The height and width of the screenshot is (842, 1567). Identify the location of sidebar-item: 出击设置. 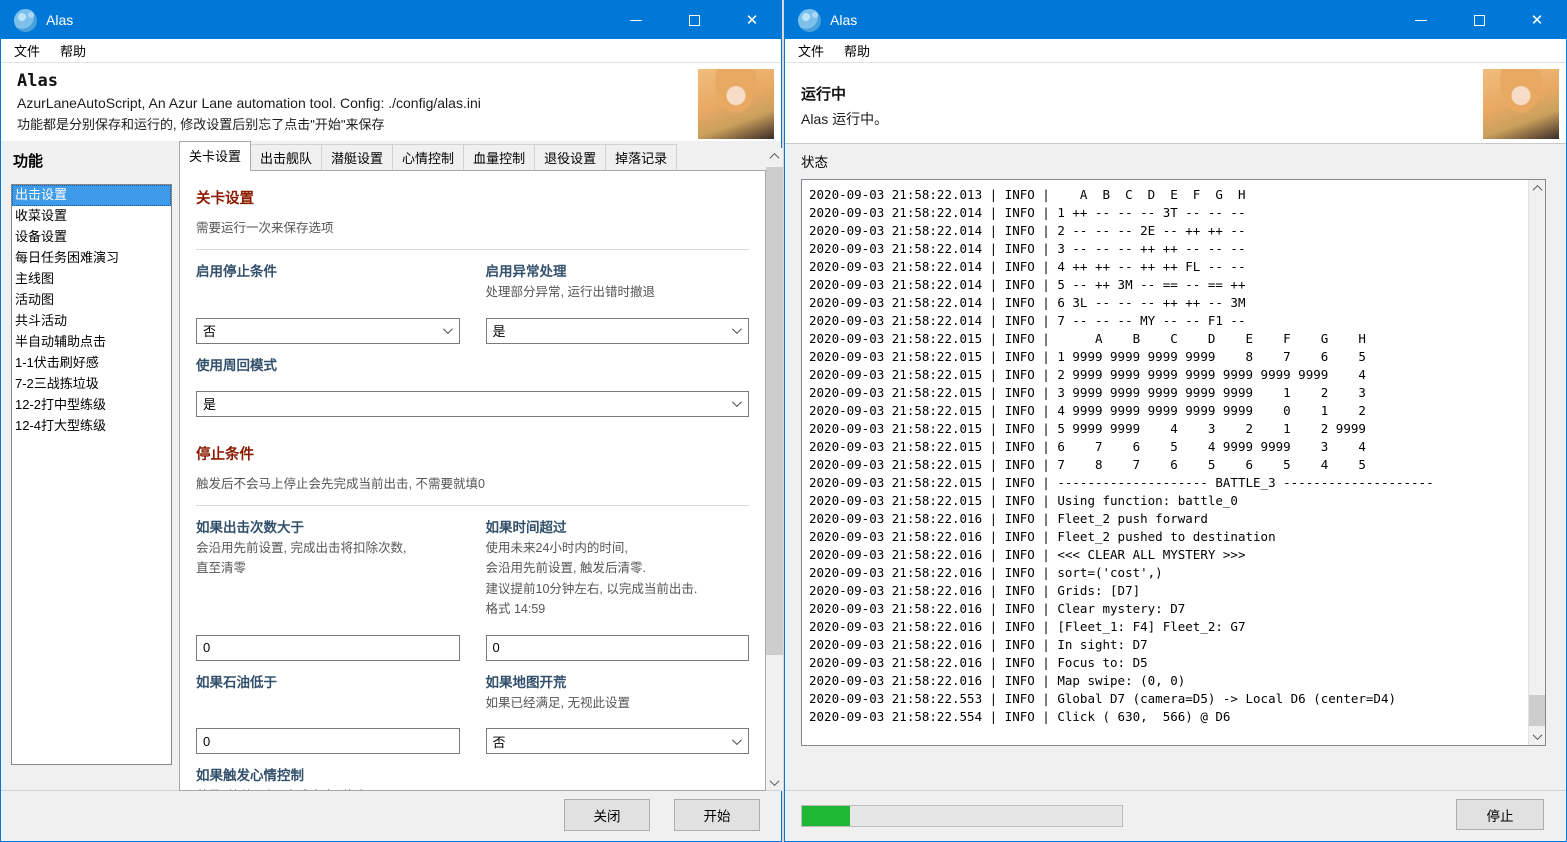
(91, 195).